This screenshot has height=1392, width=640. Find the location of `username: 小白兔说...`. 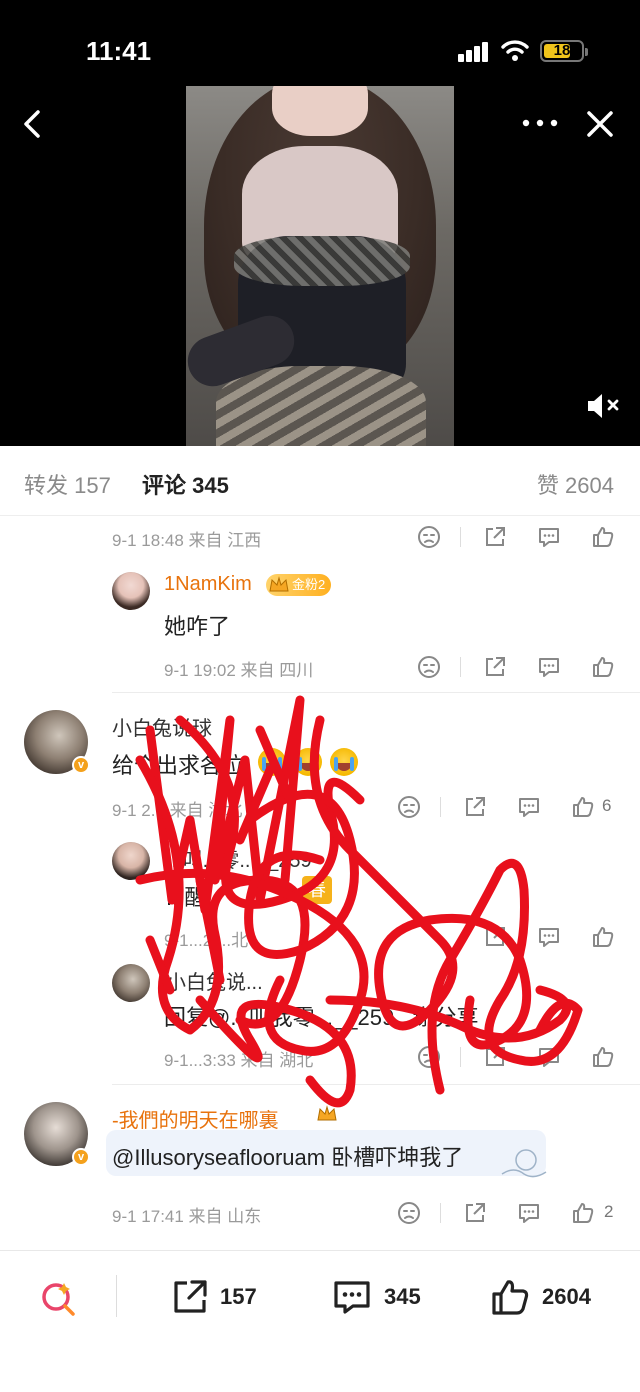

username: 小白兔说... is located at coordinates (214, 980).